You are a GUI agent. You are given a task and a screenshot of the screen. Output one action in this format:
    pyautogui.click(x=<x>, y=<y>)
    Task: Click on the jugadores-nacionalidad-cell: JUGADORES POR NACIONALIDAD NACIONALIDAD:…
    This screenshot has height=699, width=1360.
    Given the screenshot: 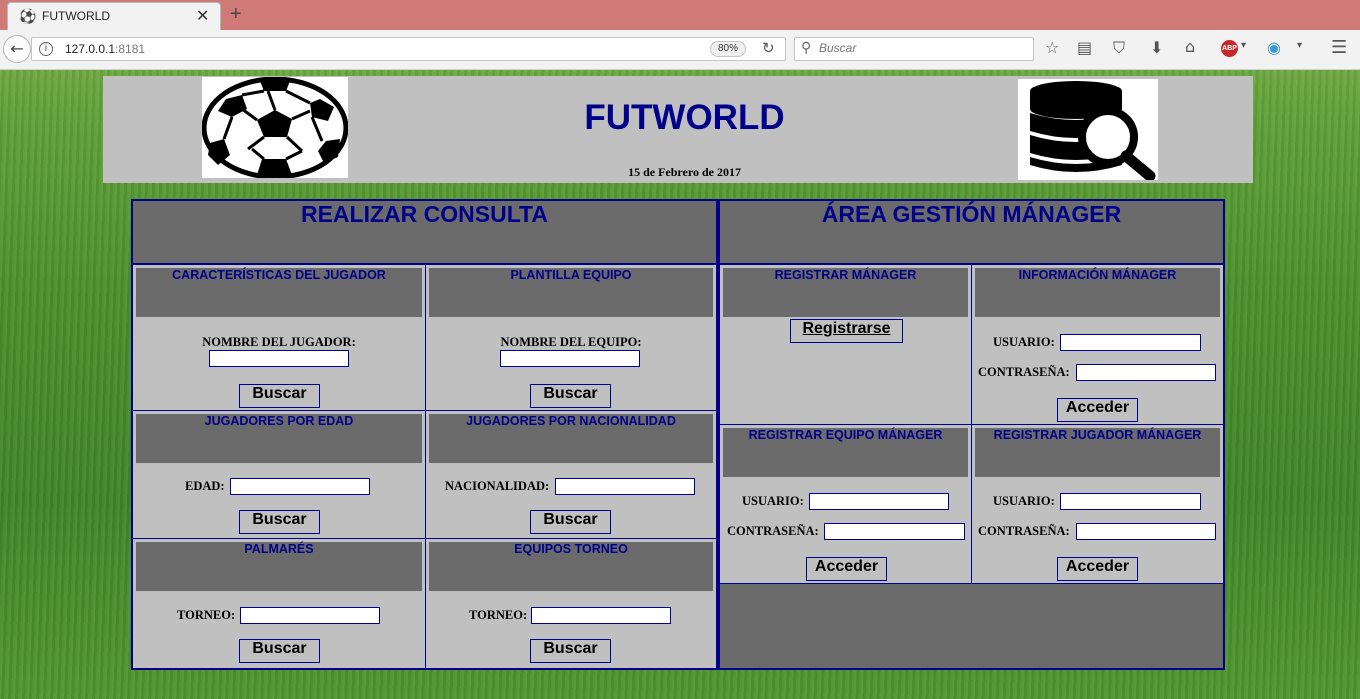 What is the action you would take?
    pyautogui.click(x=571, y=474)
    